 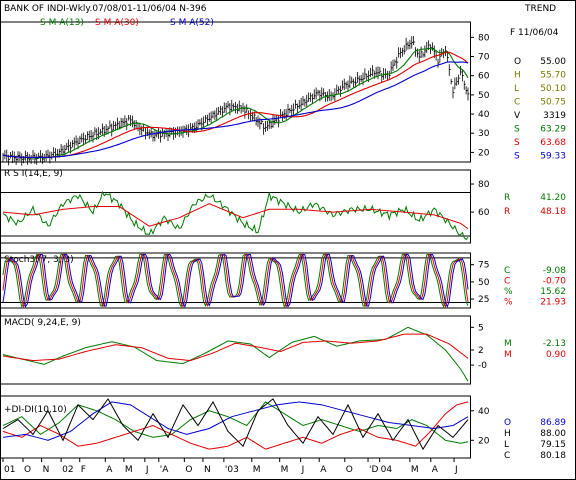 What do you see at coordinates (540, 9) in the screenshot?
I see `trend-label: TREND` at bounding box center [540, 9].